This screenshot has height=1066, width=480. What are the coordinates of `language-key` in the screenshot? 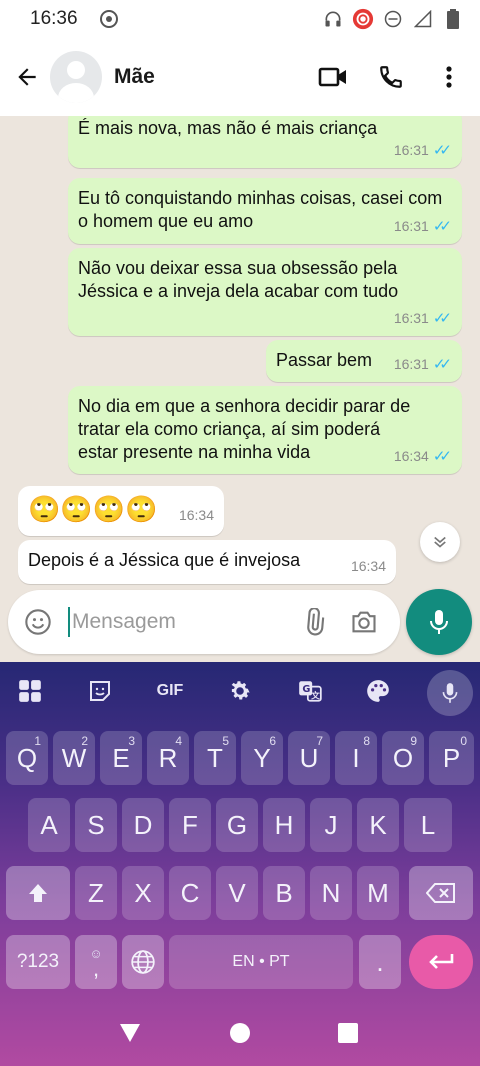 It's located at (143, 962).